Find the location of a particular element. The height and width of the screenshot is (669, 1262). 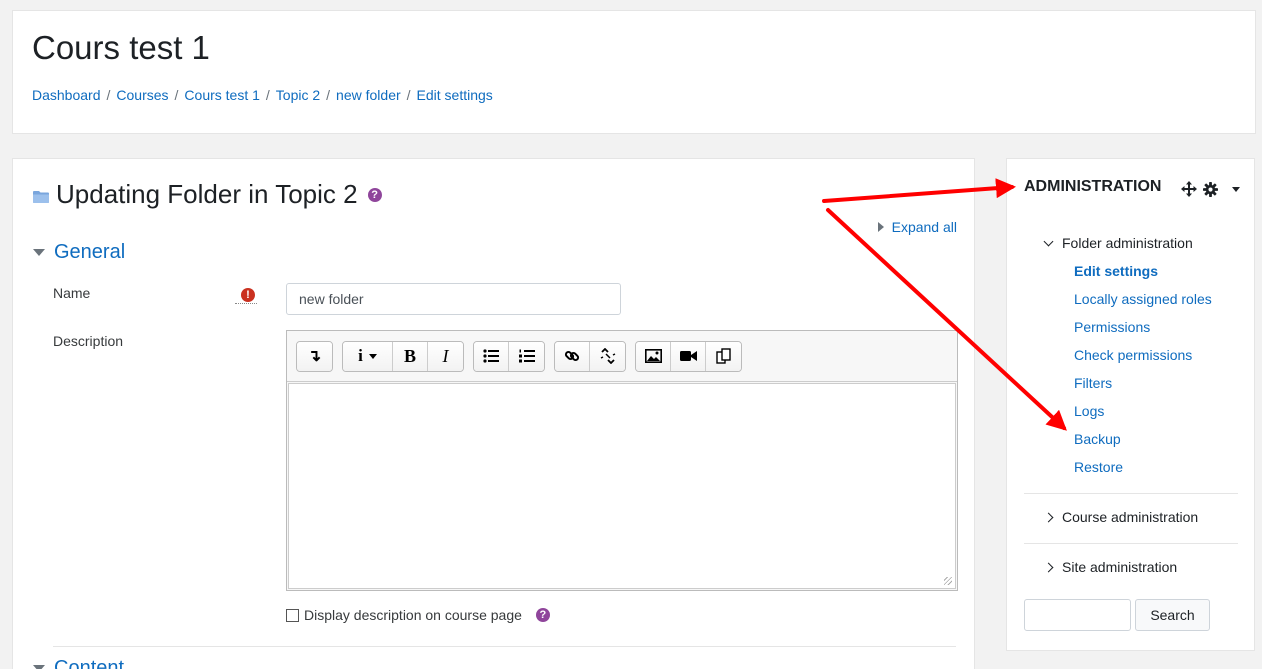

media-icon is located at coordinates (688, 356).